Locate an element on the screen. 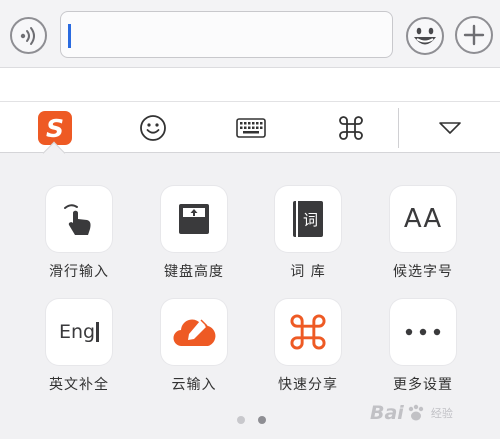 This screenshot has width=500, height=439. grid-item-more-settings: 更多设置 is located at coordinates (423, 346).